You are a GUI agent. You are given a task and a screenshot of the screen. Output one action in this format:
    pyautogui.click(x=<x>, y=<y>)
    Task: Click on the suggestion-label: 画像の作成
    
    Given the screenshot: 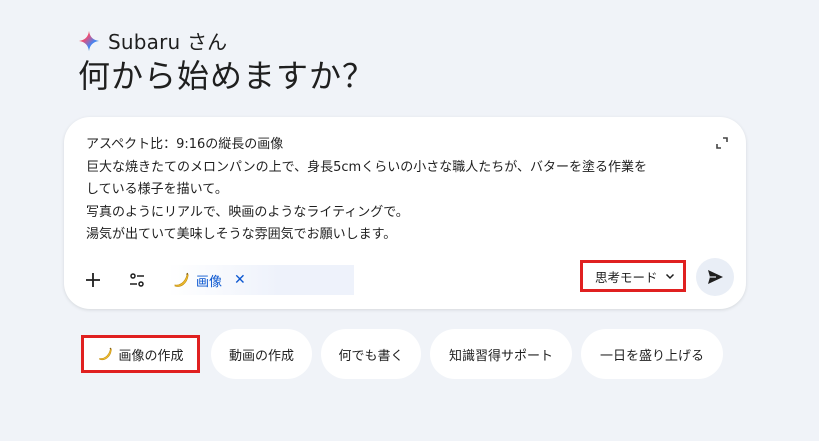 What is the action you would take?
    pyautogui.click(x=151, y=356)
    